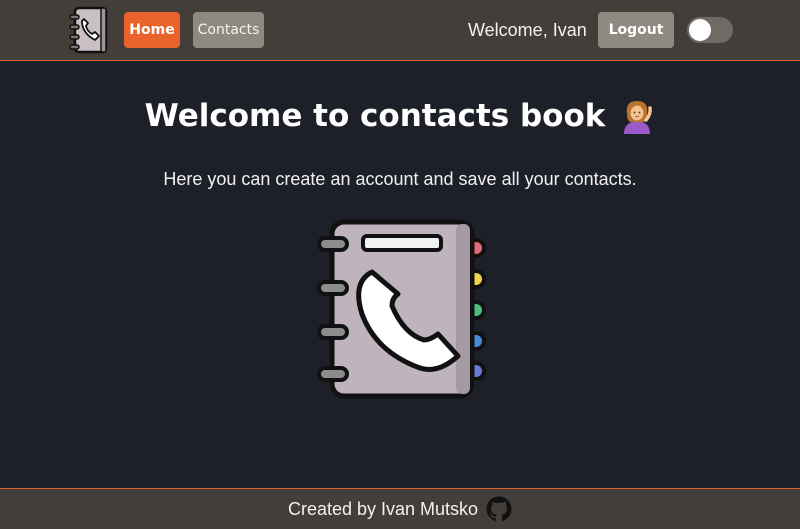 The width and height of the screenshot is (800, 529). I want to click on footer-credit-text: Created by Ivan Mutsko, so click(383, 508).